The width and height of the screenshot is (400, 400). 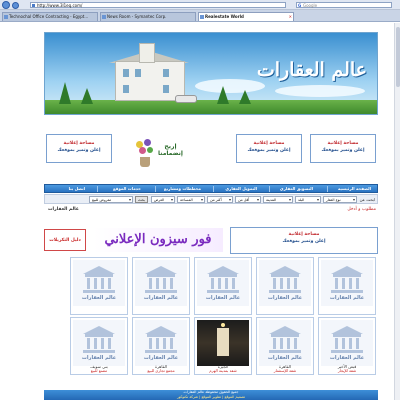 I want to click on sort-select: معروض للبيع, so click(x=111, y=199).